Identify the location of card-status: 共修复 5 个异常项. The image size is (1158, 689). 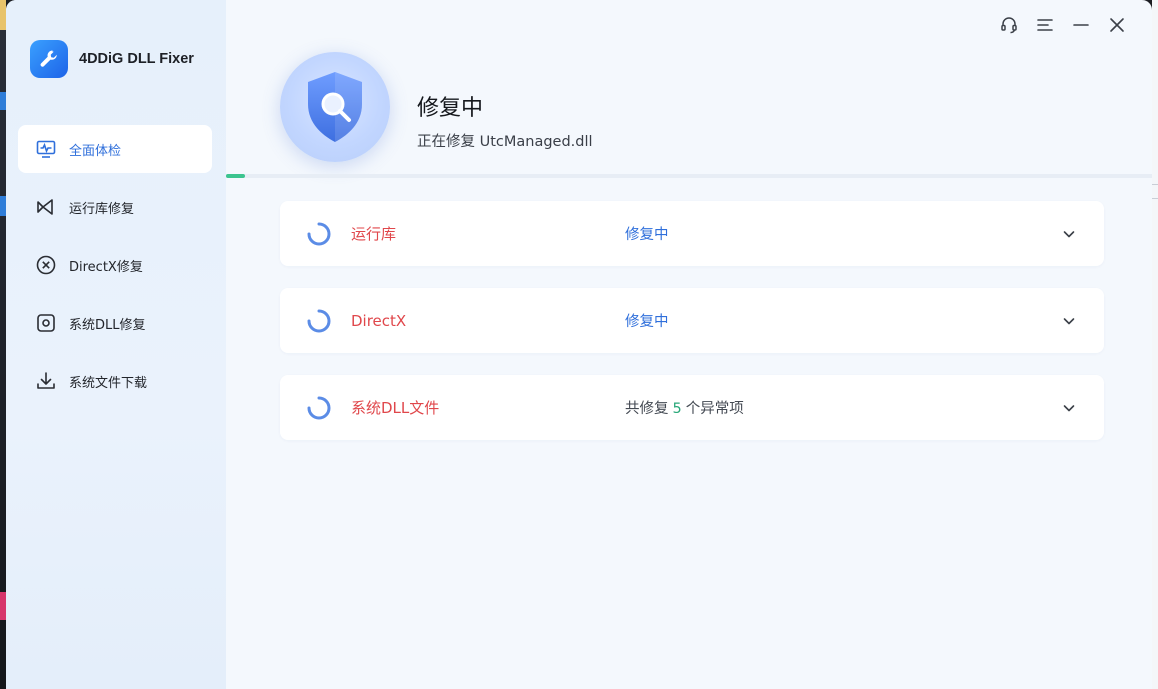
(684, 407).